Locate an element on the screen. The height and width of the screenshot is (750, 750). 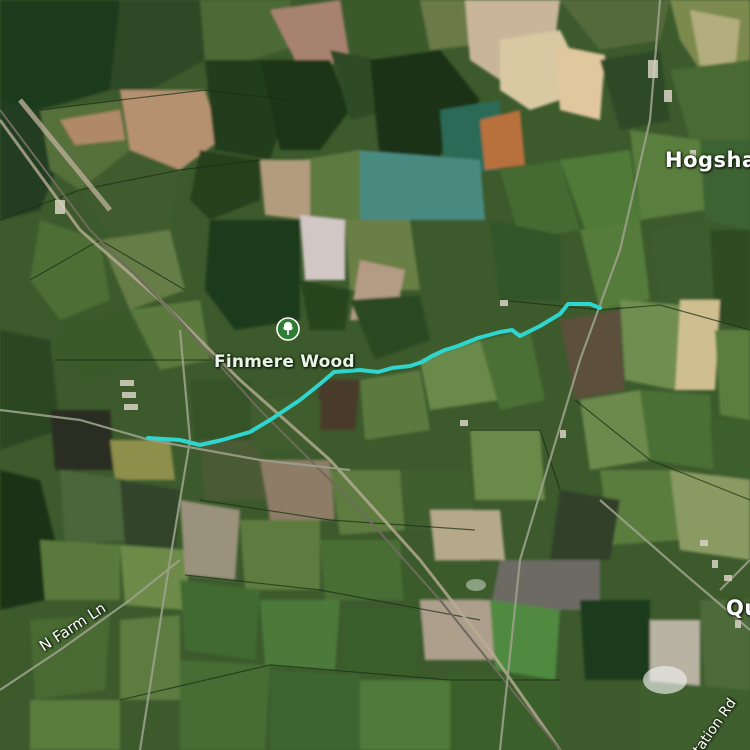
tree-icon is located at coordinates (288, 329).